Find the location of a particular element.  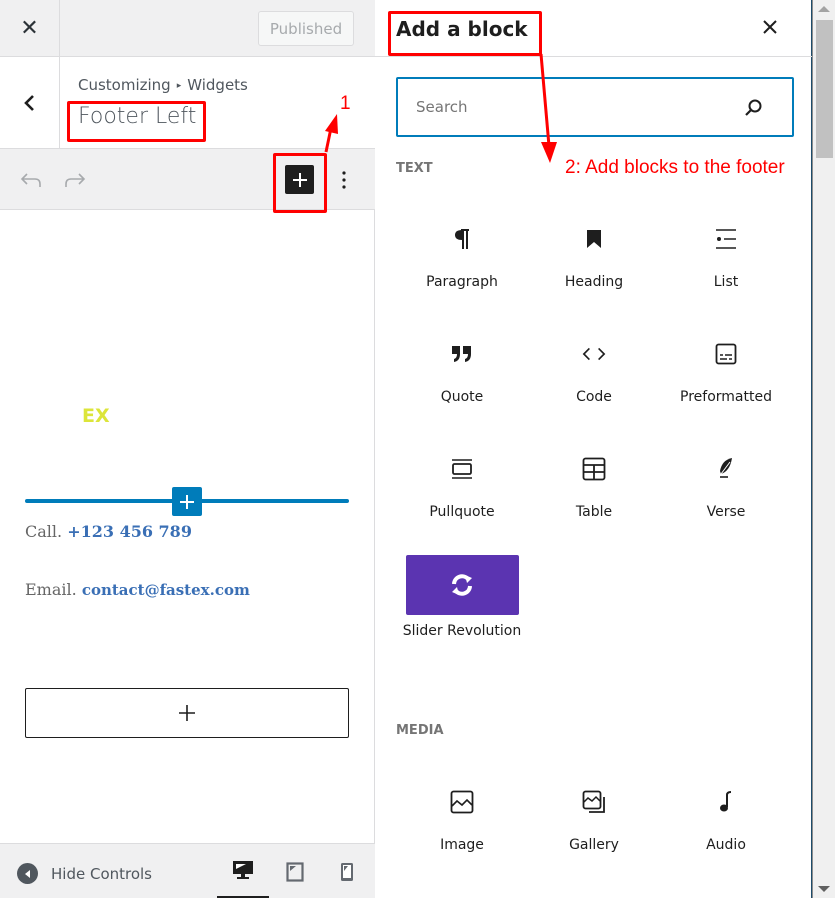

call-paragraph: Call. +123 456 789 is located at coordinates (108, 531).